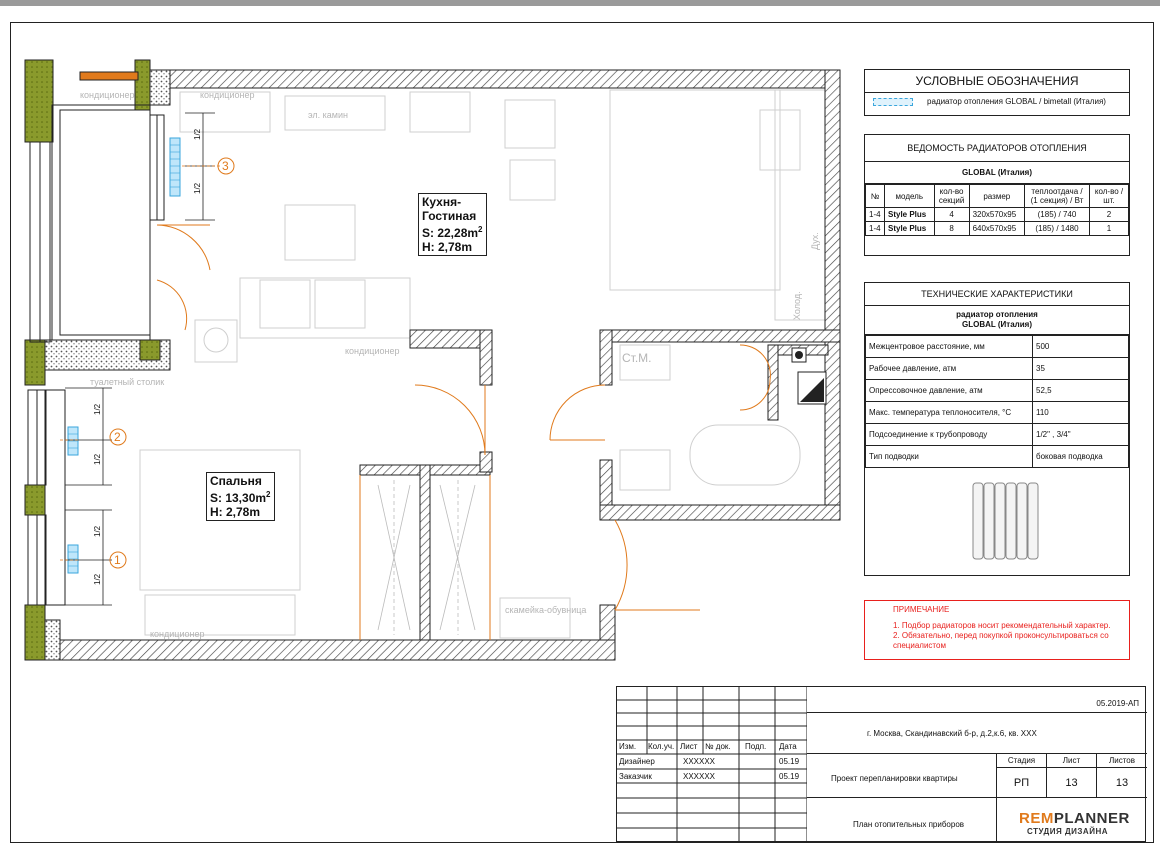  What do you see at coordinates (949, 434) in the screenshot?
I see `cell: Подсоединение к трубопроводу` at bounding box center [949, 434].